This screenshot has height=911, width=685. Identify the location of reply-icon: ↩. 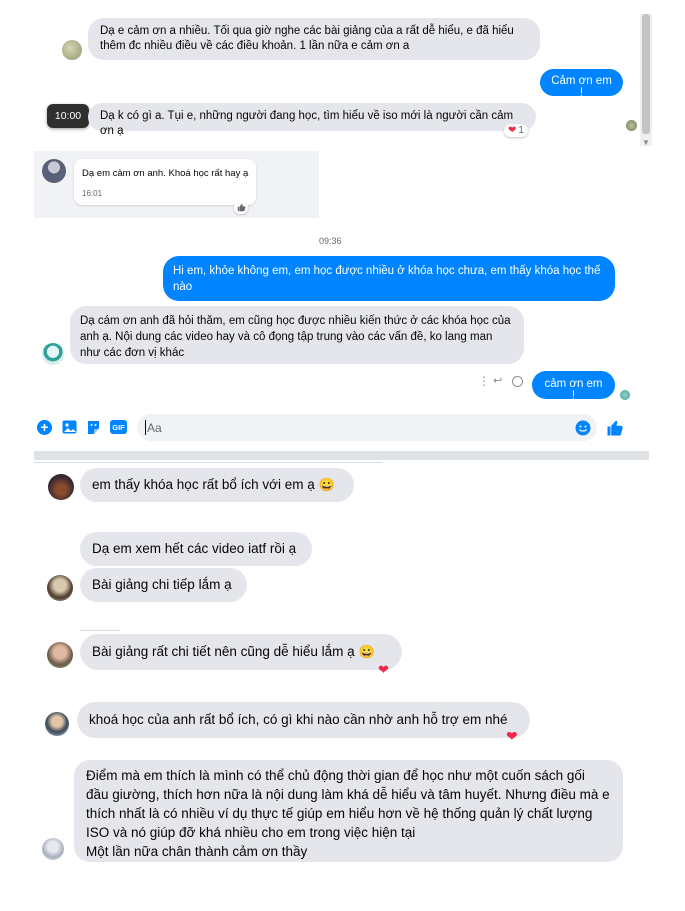
(497, 380).